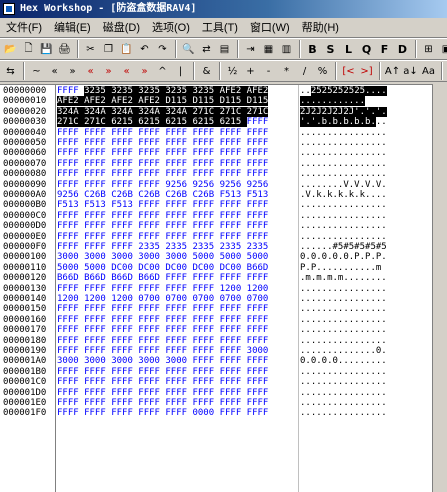 The width and height of the screenshot is (447, 492). I want to click on hex-word: C26B, so click(205, 195).